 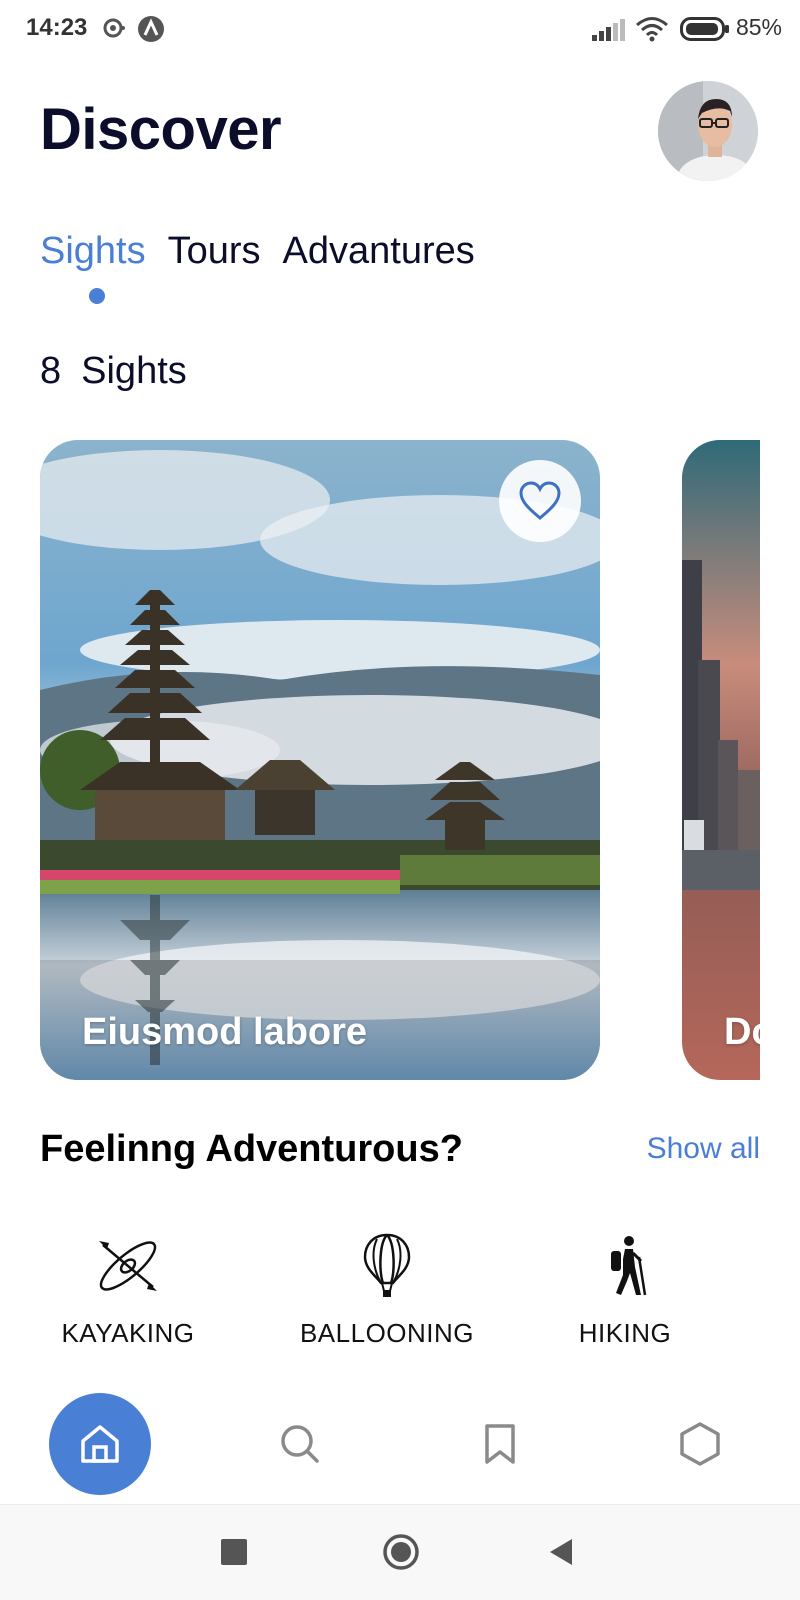 What do you see at coordinates (705, 31) in the screenshot?
I see `battery-icon` at bounding box center [705, 31].